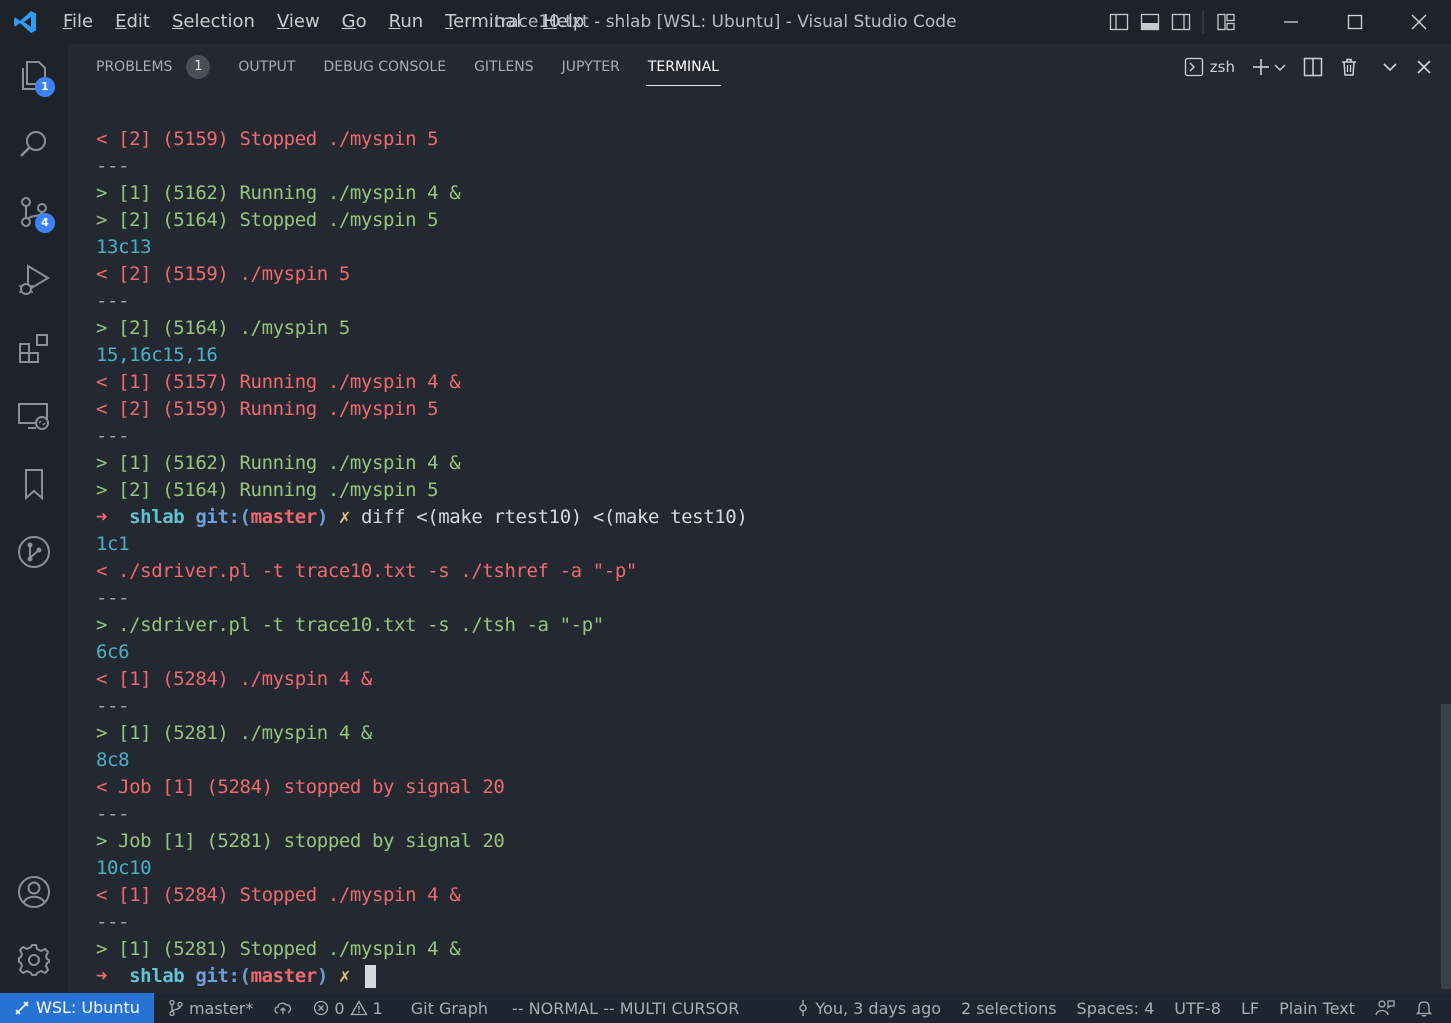  I want to click on problems-count-badge: 1, so click(198, 67).